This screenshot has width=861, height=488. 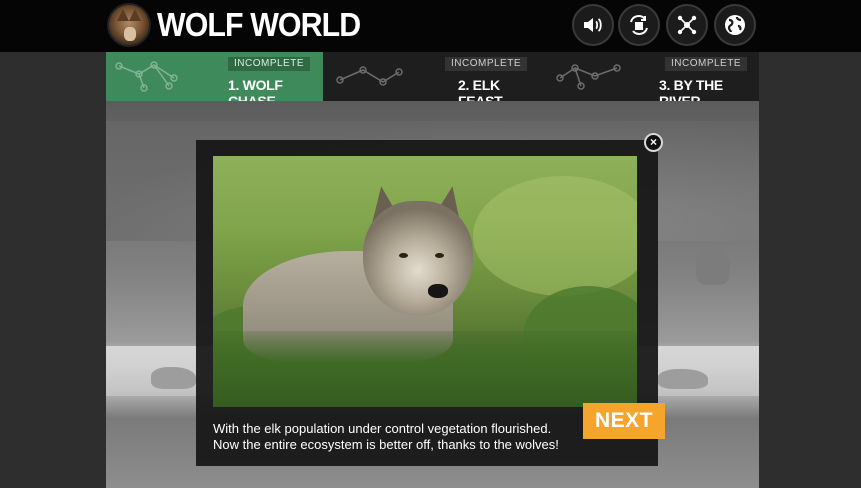 I want to click on network-icon, so click(x=687, y=25).